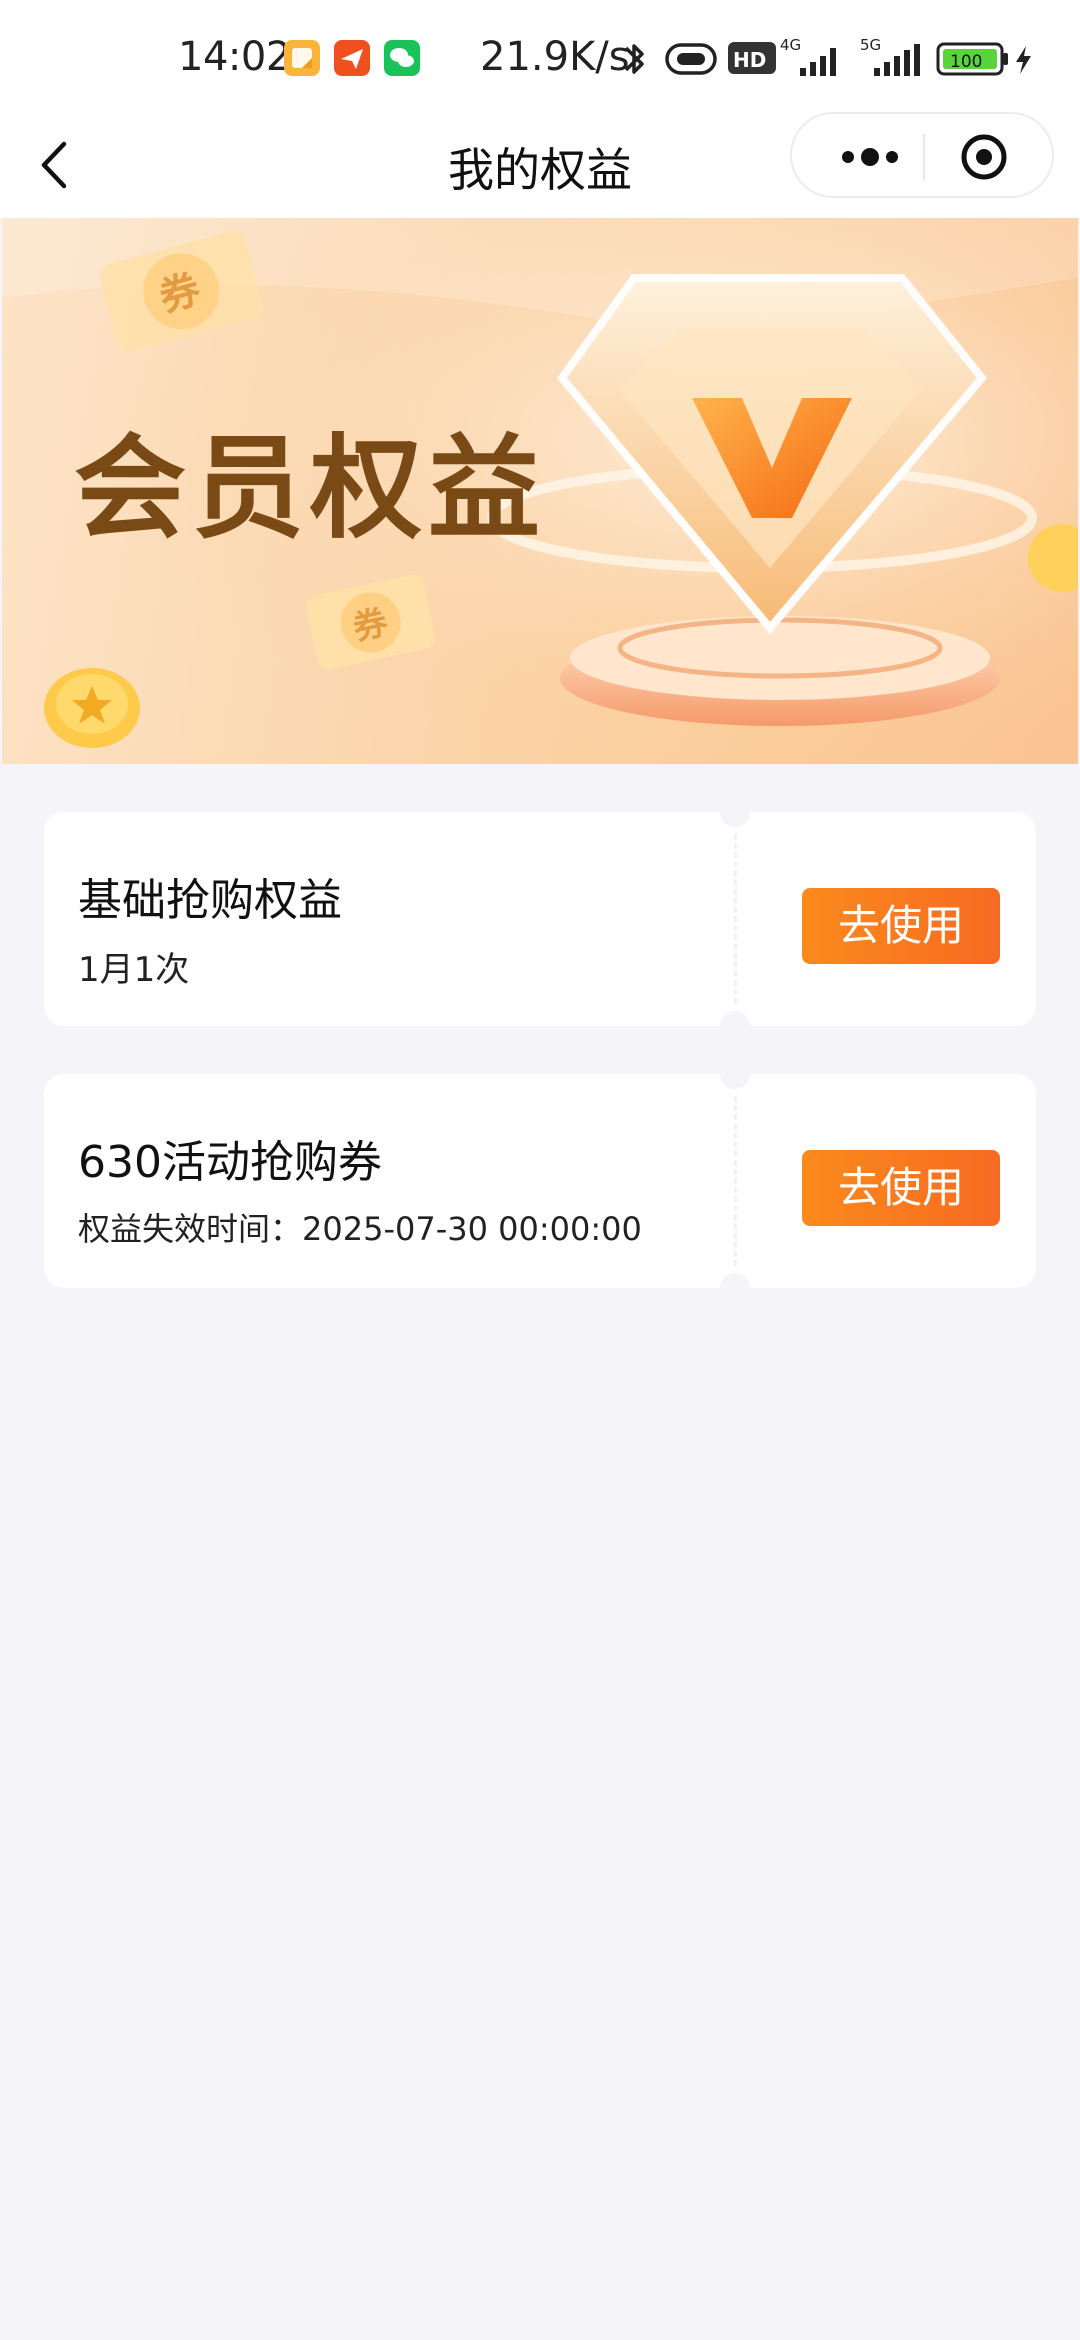  I want to click on svg-text: 4G, so click(790, 45).